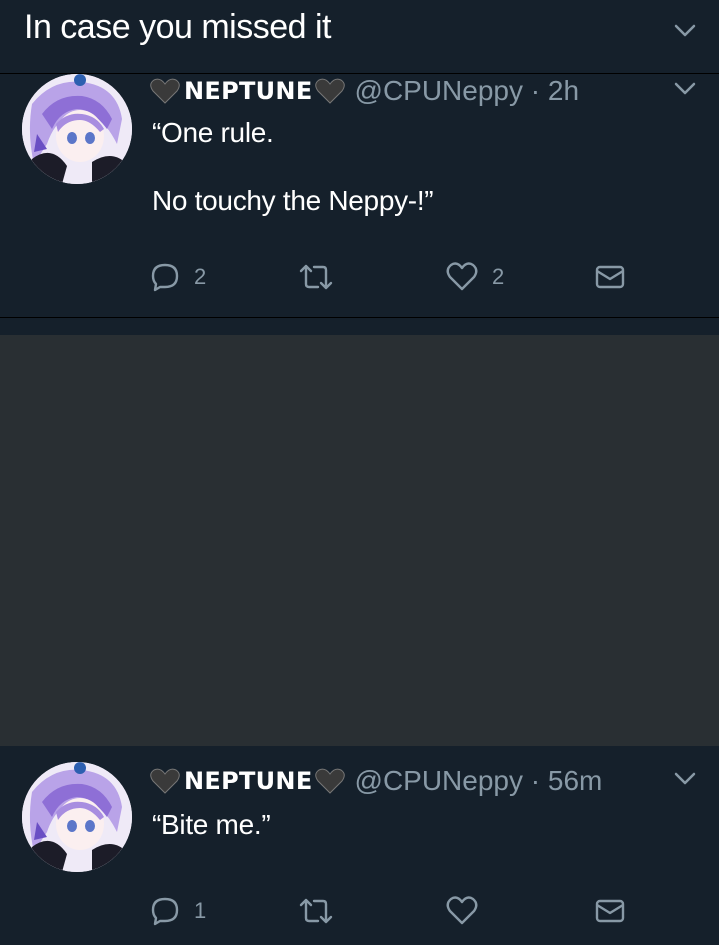 This screenshot has width=719, height=945. I want to click on timeline-header: In case you missed it, so click(359, 37).